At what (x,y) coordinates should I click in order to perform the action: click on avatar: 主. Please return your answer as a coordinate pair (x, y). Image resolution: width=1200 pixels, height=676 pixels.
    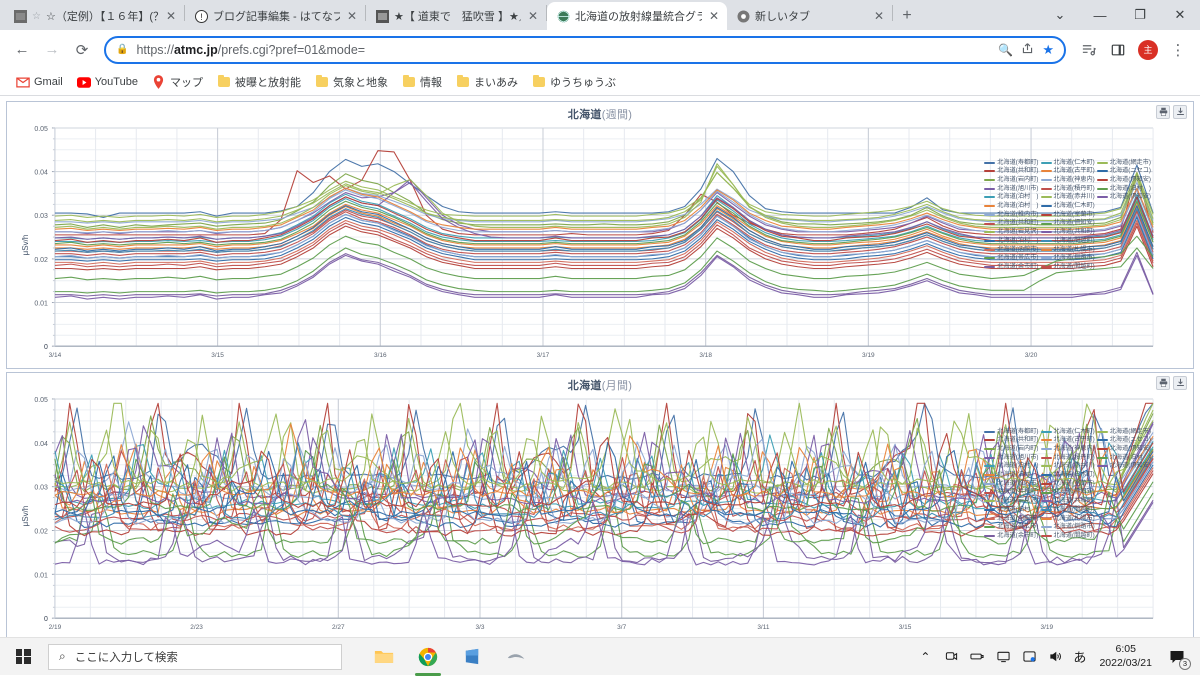
    Looking at the image, I should click on (1148, 50).